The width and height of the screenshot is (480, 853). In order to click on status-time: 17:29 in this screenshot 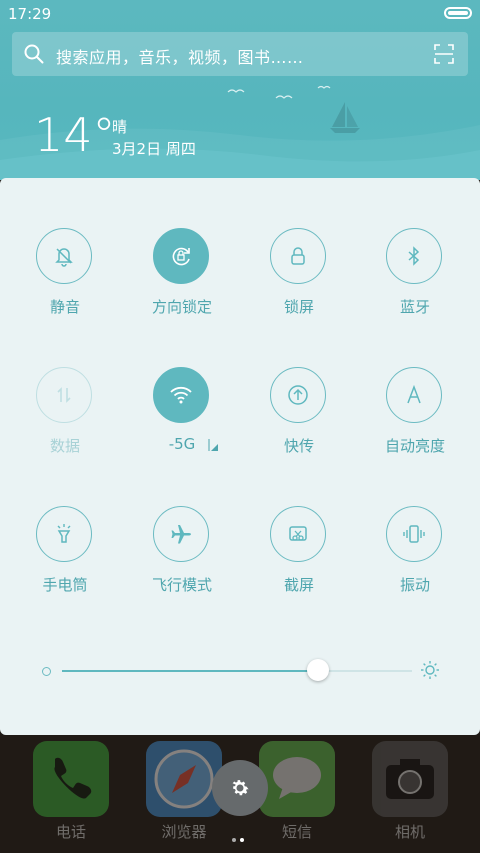, I will do `click(30, 14)`.